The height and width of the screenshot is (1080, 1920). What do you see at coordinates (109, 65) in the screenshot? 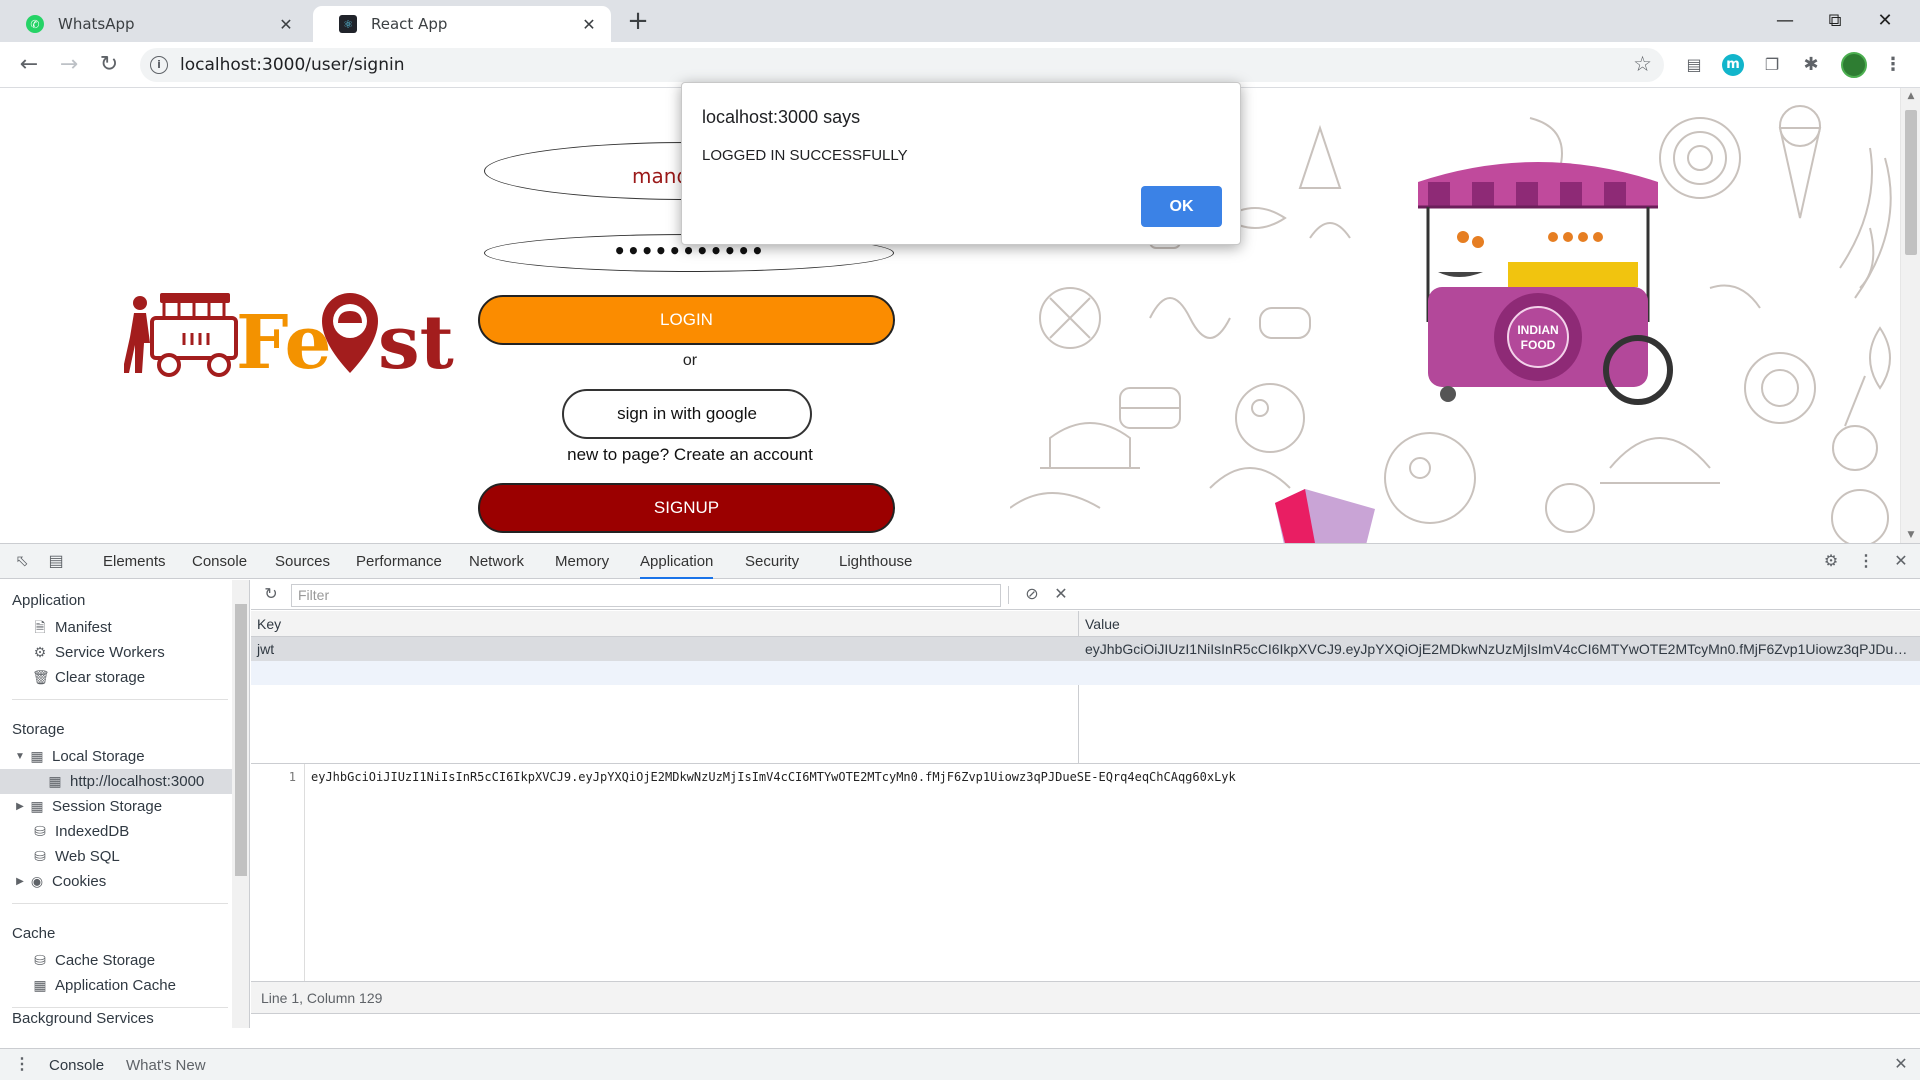
I see `reload-icon: ↻` at bounding box center [109, 65].